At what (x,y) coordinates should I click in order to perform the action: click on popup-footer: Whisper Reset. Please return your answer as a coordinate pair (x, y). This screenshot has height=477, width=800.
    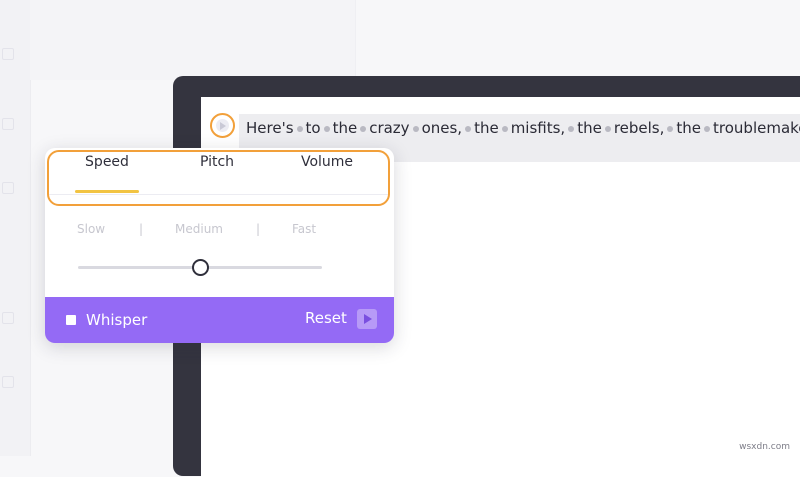
    Looking at the image, I should click on (219, 320).